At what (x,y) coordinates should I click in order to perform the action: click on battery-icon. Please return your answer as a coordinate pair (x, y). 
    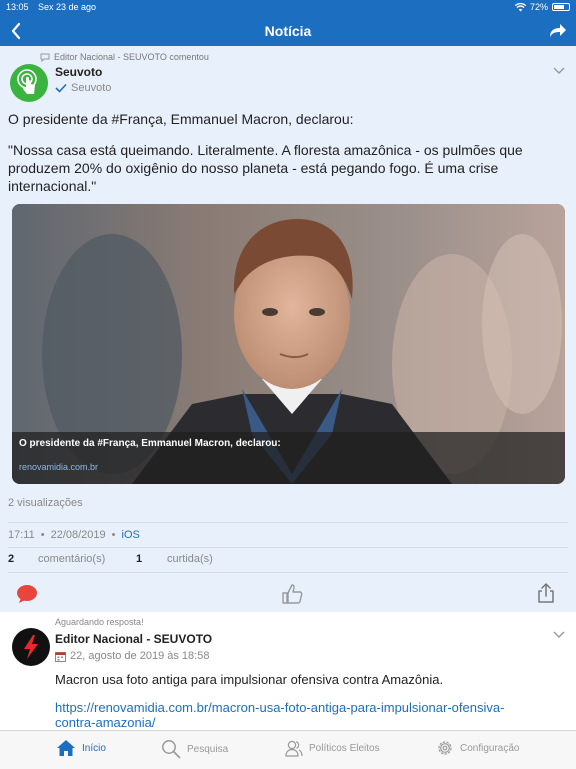
    Looking at the image, I should click on (561, 7).